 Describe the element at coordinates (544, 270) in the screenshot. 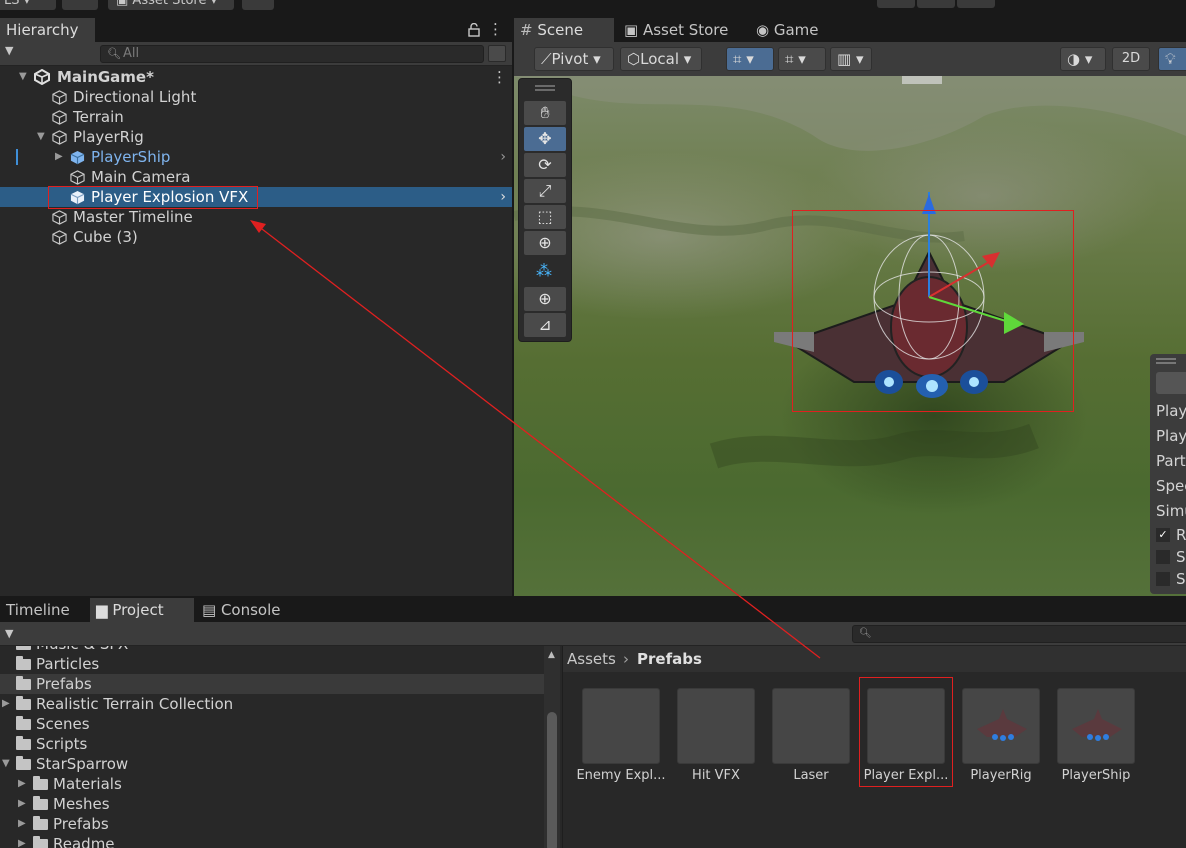

I see `particle-tool-icon: ⁂` at that location.